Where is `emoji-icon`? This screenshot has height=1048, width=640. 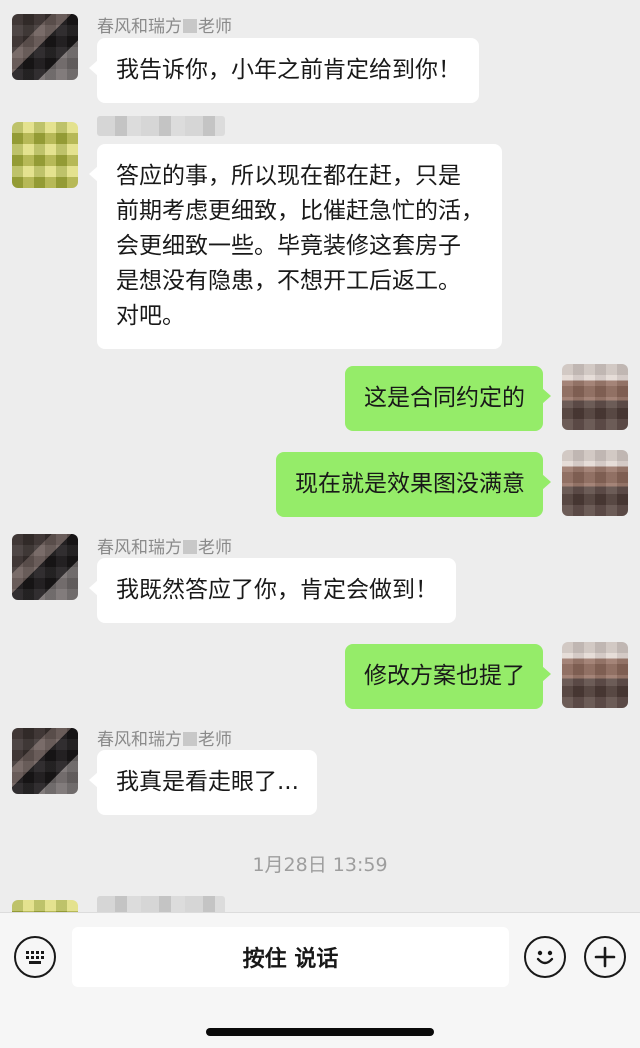
emoji-icon is located at coordinates (545, 957).